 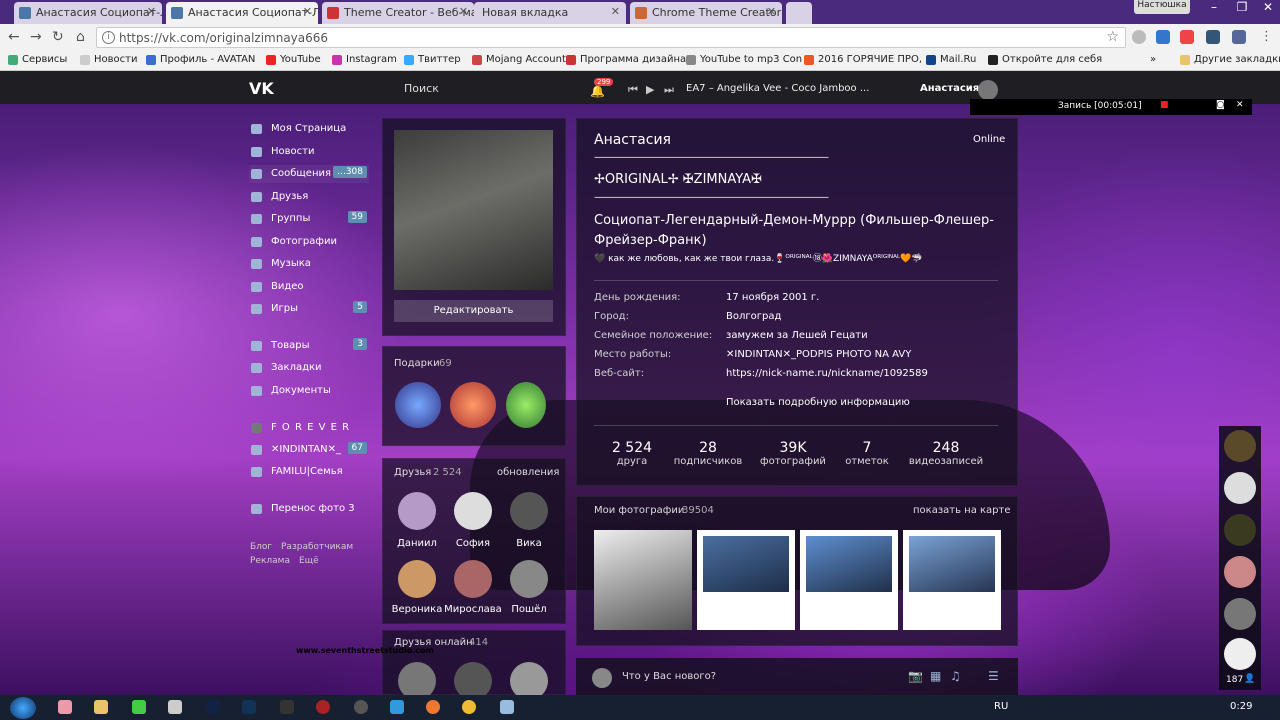 What do you see at coordinates (473, 609) in the screenshot?
I see `friend-name: Мирослава` at bounding box center [473, 609].